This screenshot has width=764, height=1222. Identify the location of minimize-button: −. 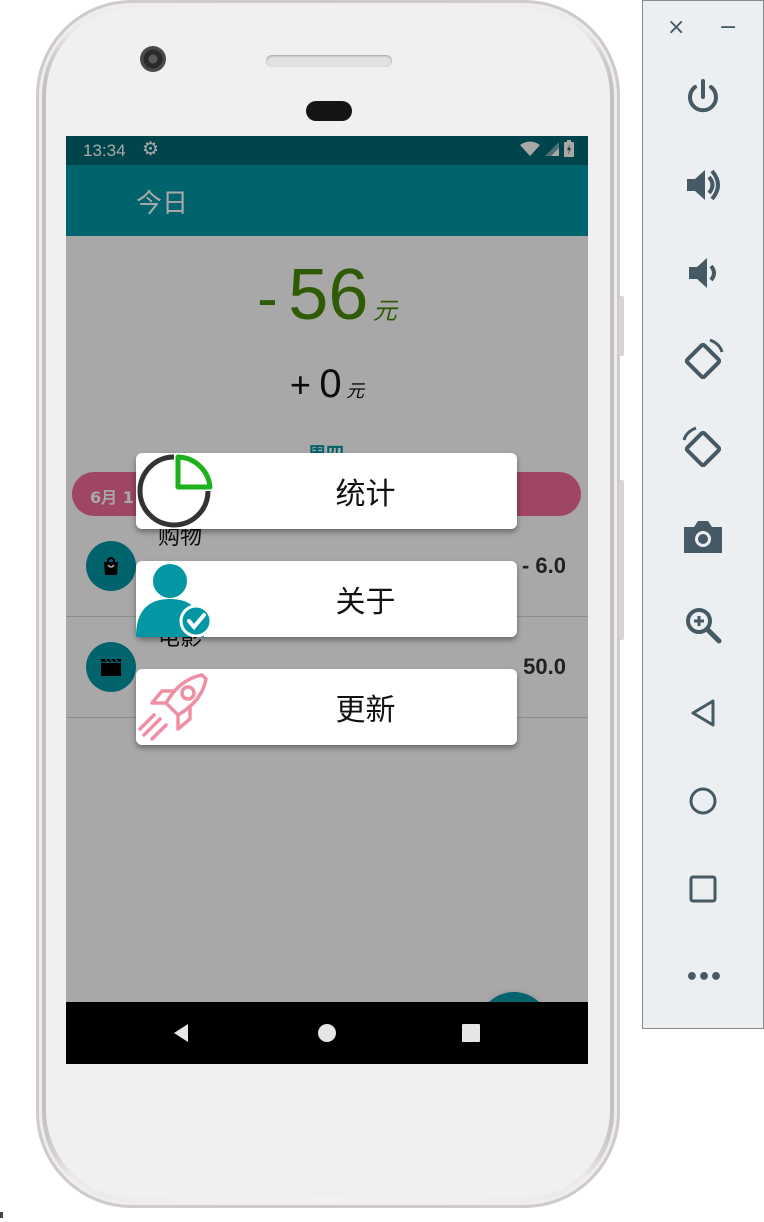
(728, 27).